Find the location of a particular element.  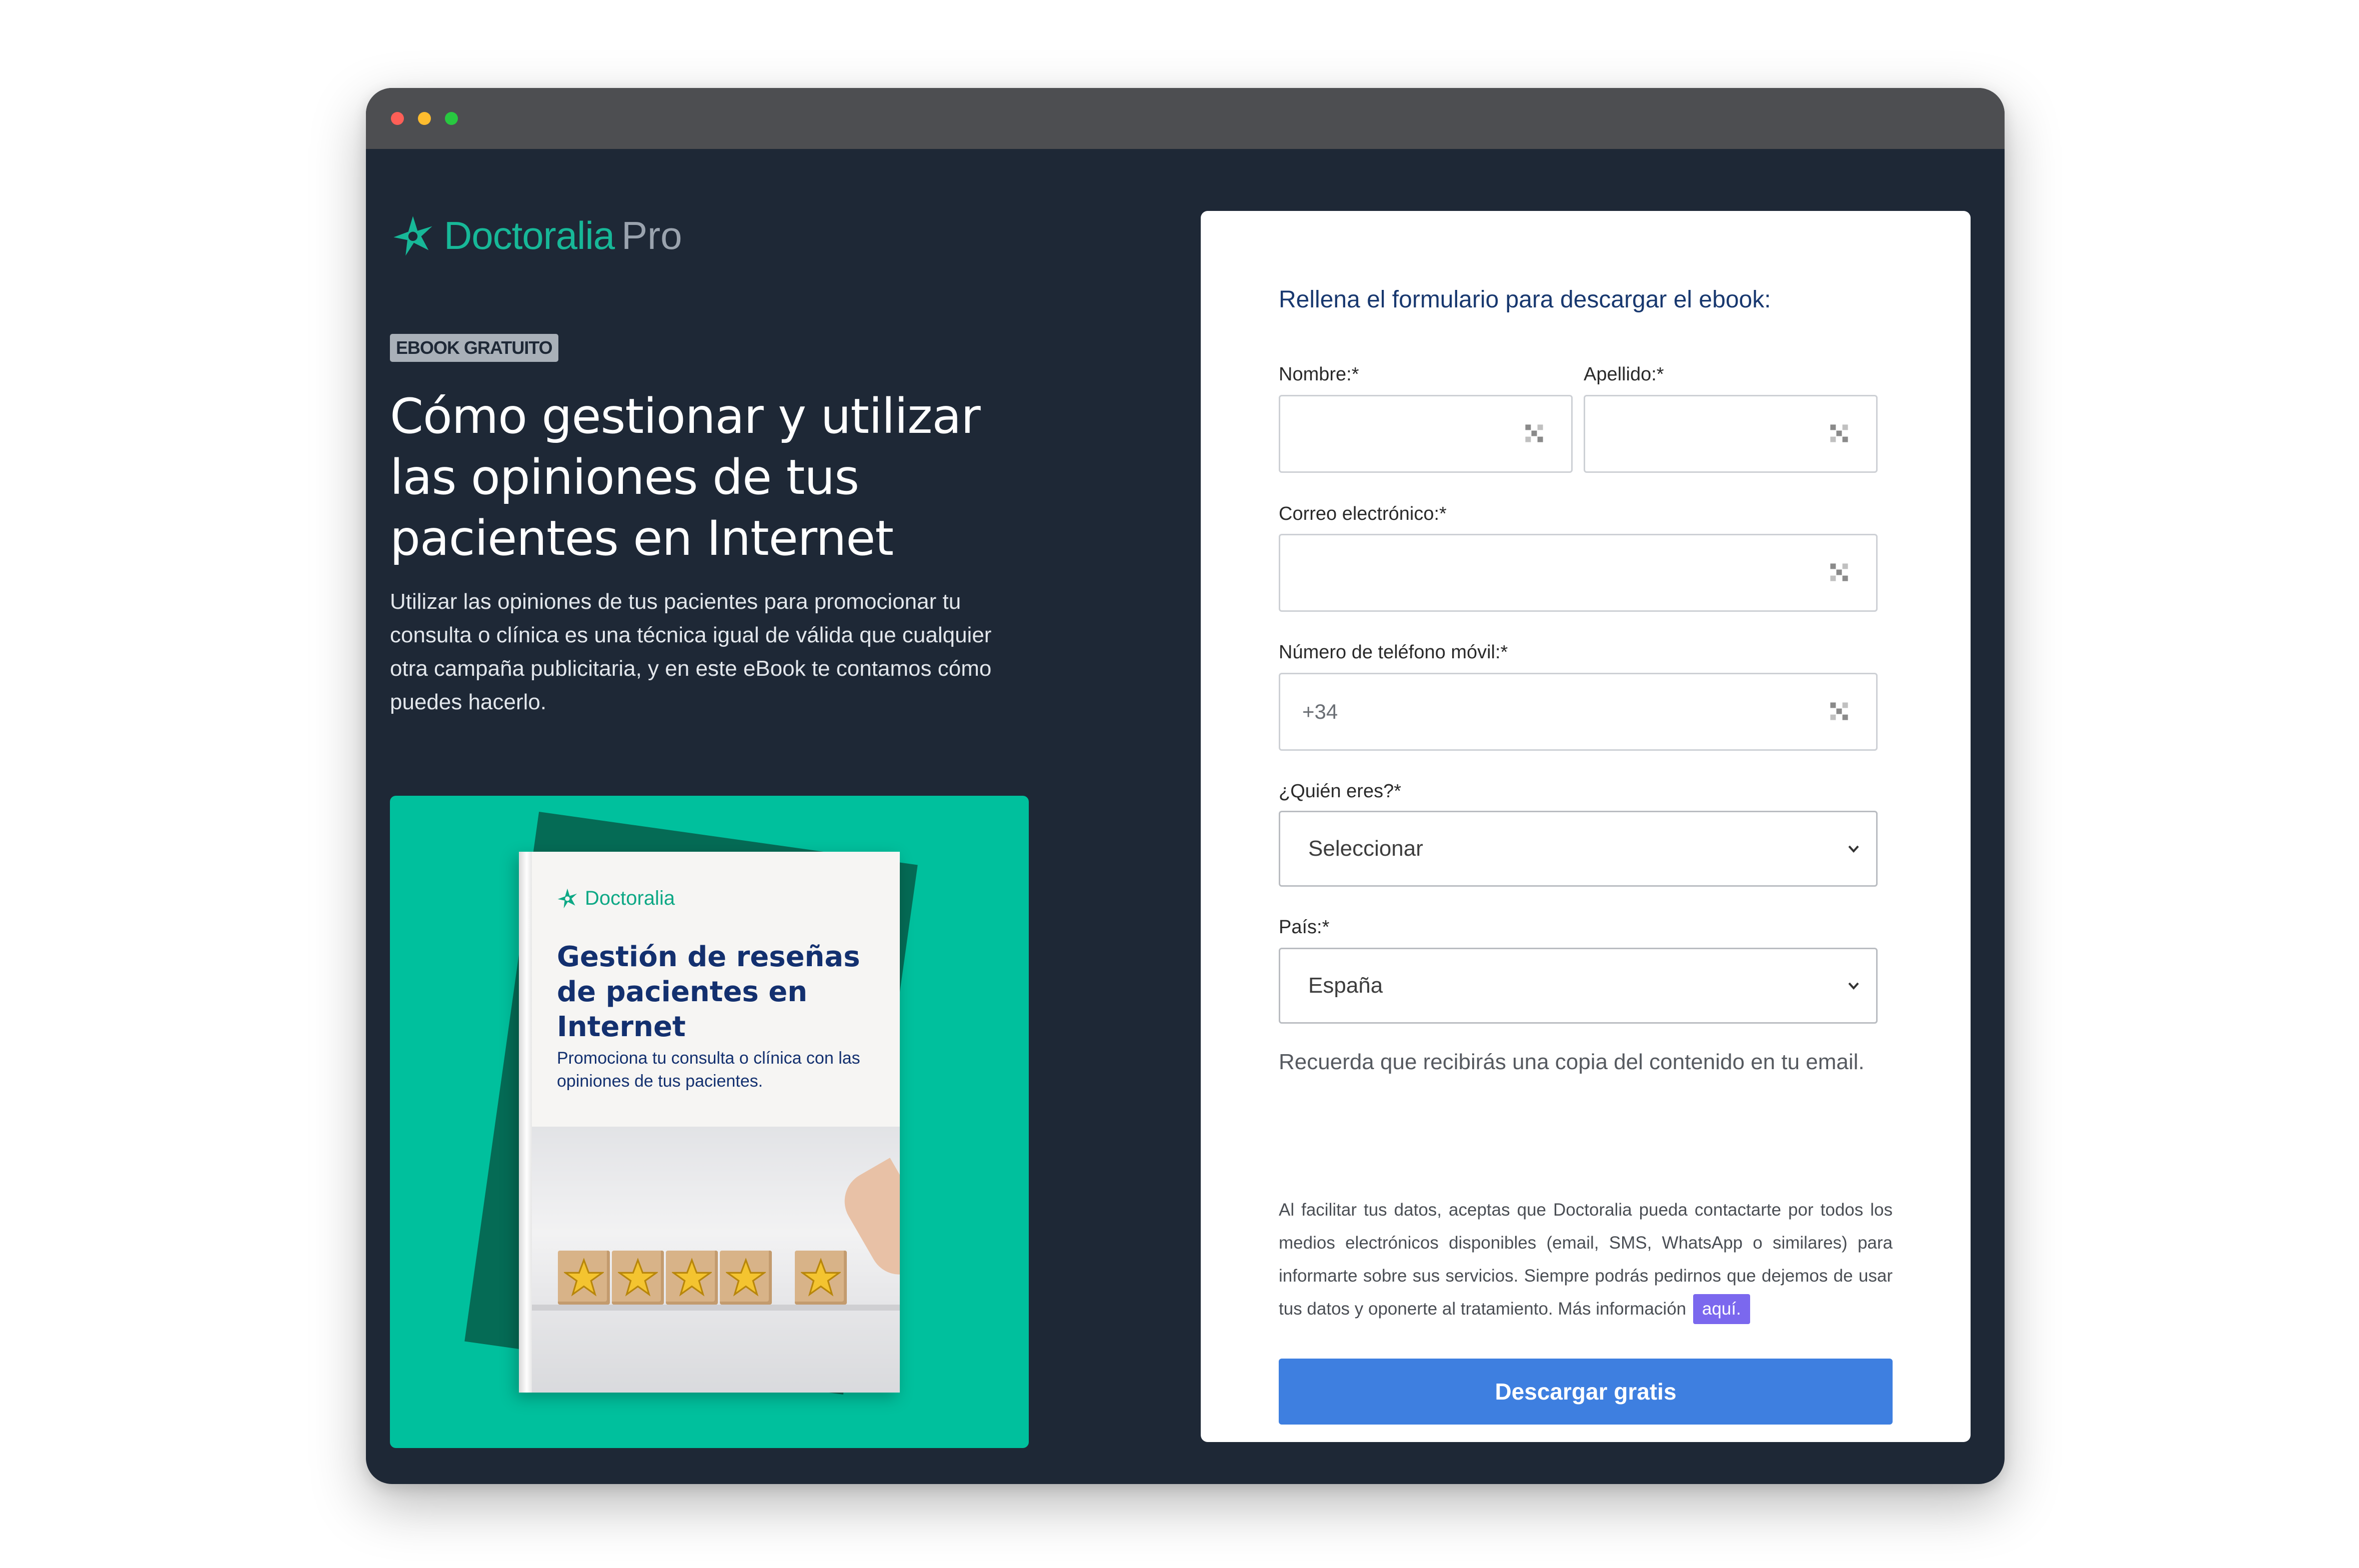

ebook-brand: Doctoralia is located at coordinates (615, 898).